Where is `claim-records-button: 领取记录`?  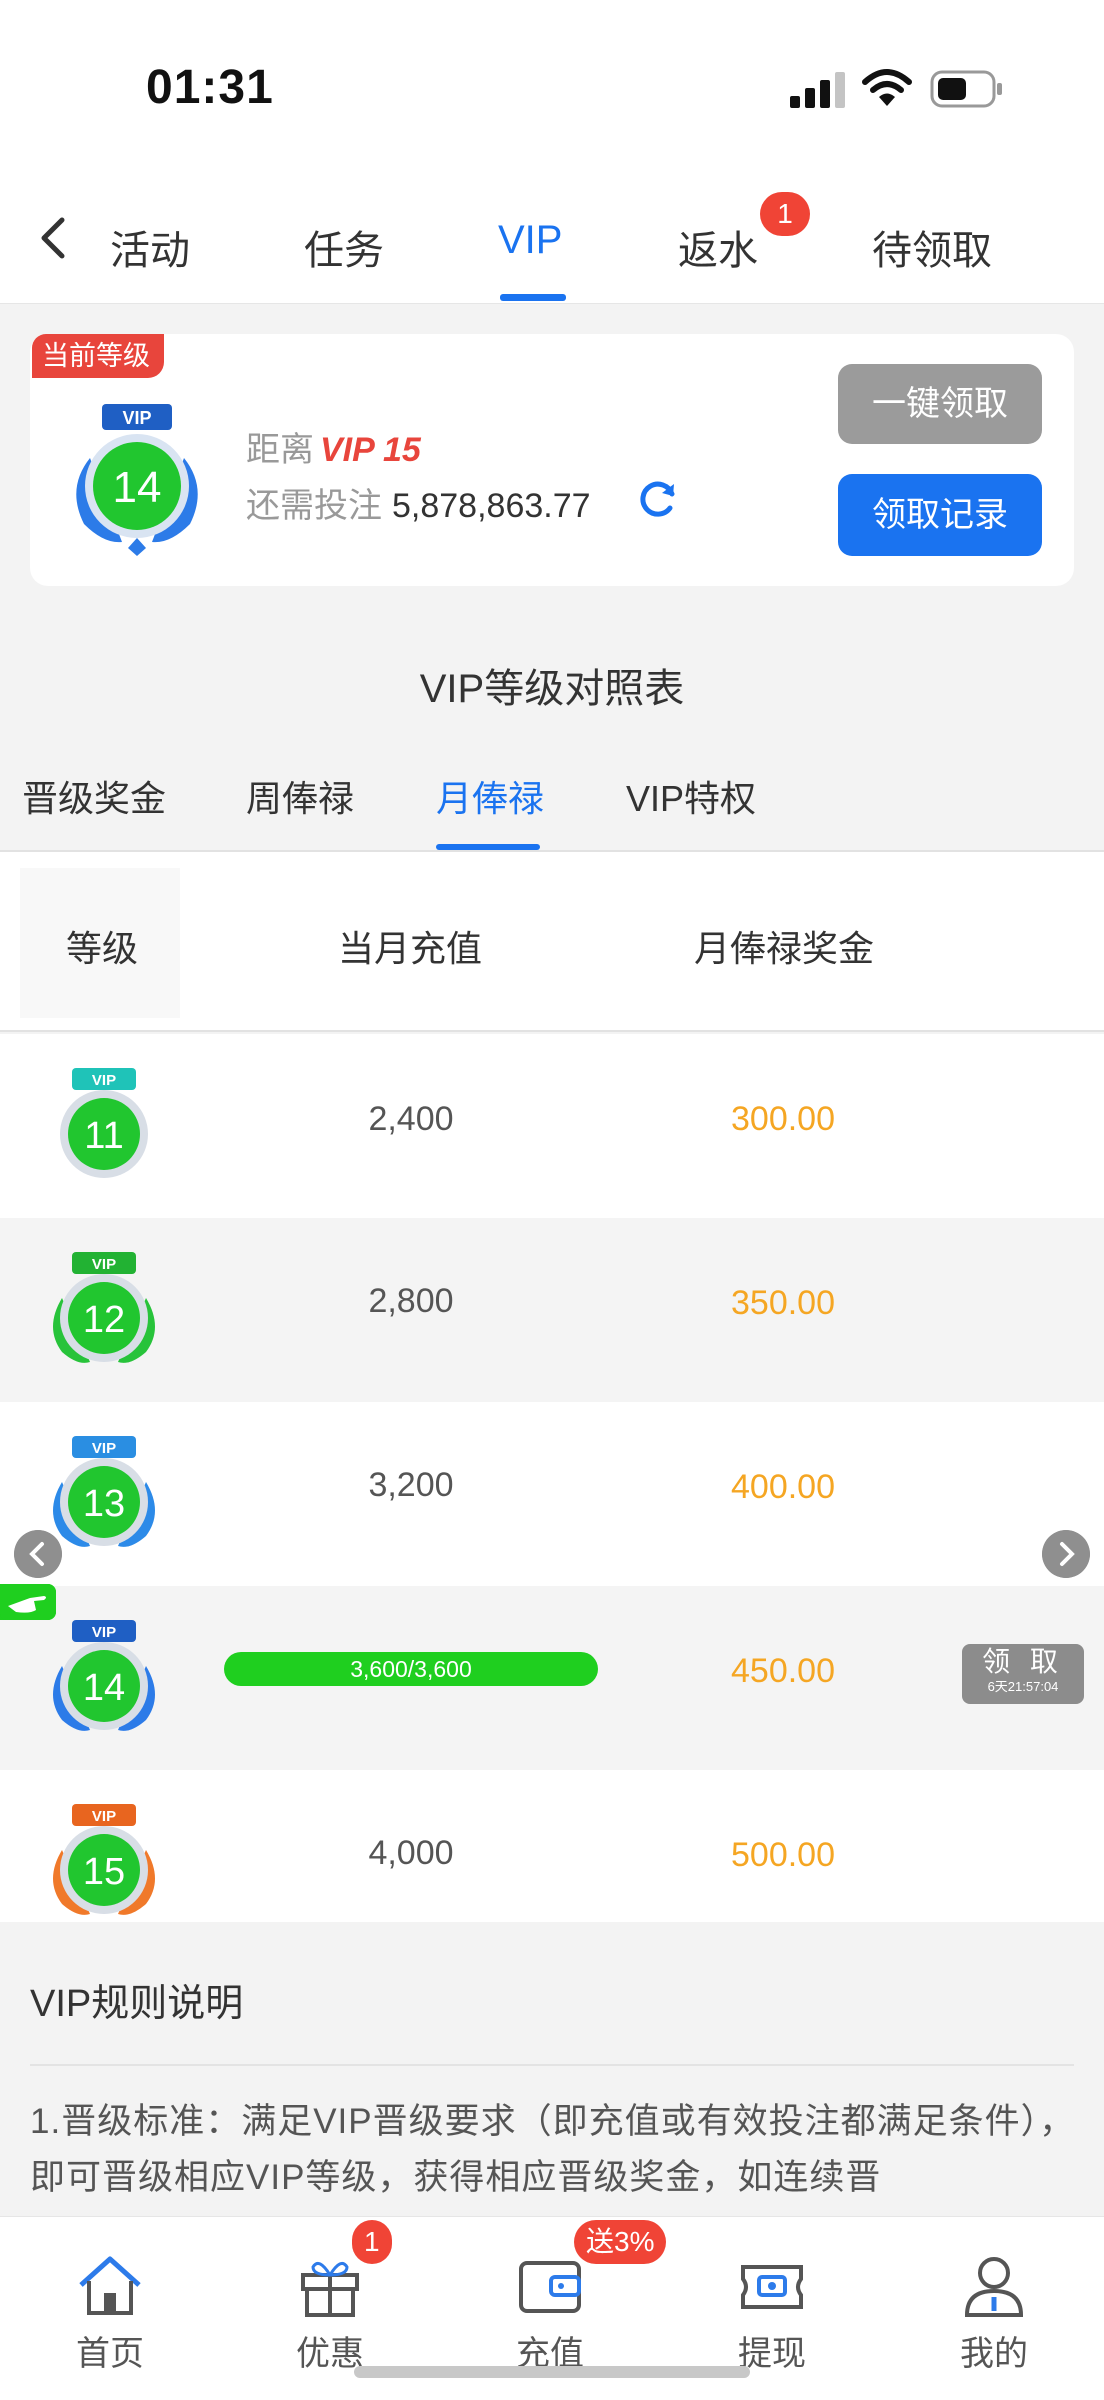 claim-records-button: 领取记录 is located at coordinates (940, 515).